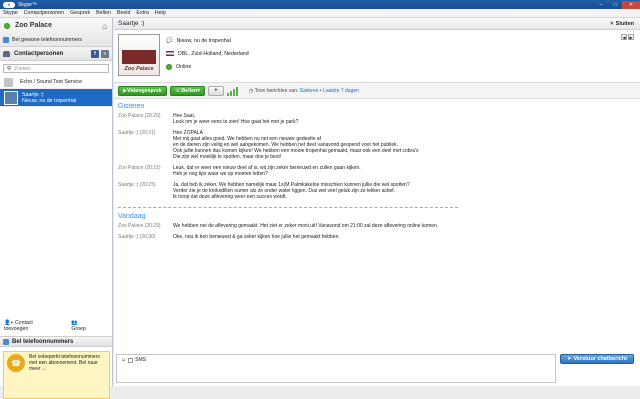 This screenshot has height=399, width=640. I want to click on add-button: +, so click(215, 90).